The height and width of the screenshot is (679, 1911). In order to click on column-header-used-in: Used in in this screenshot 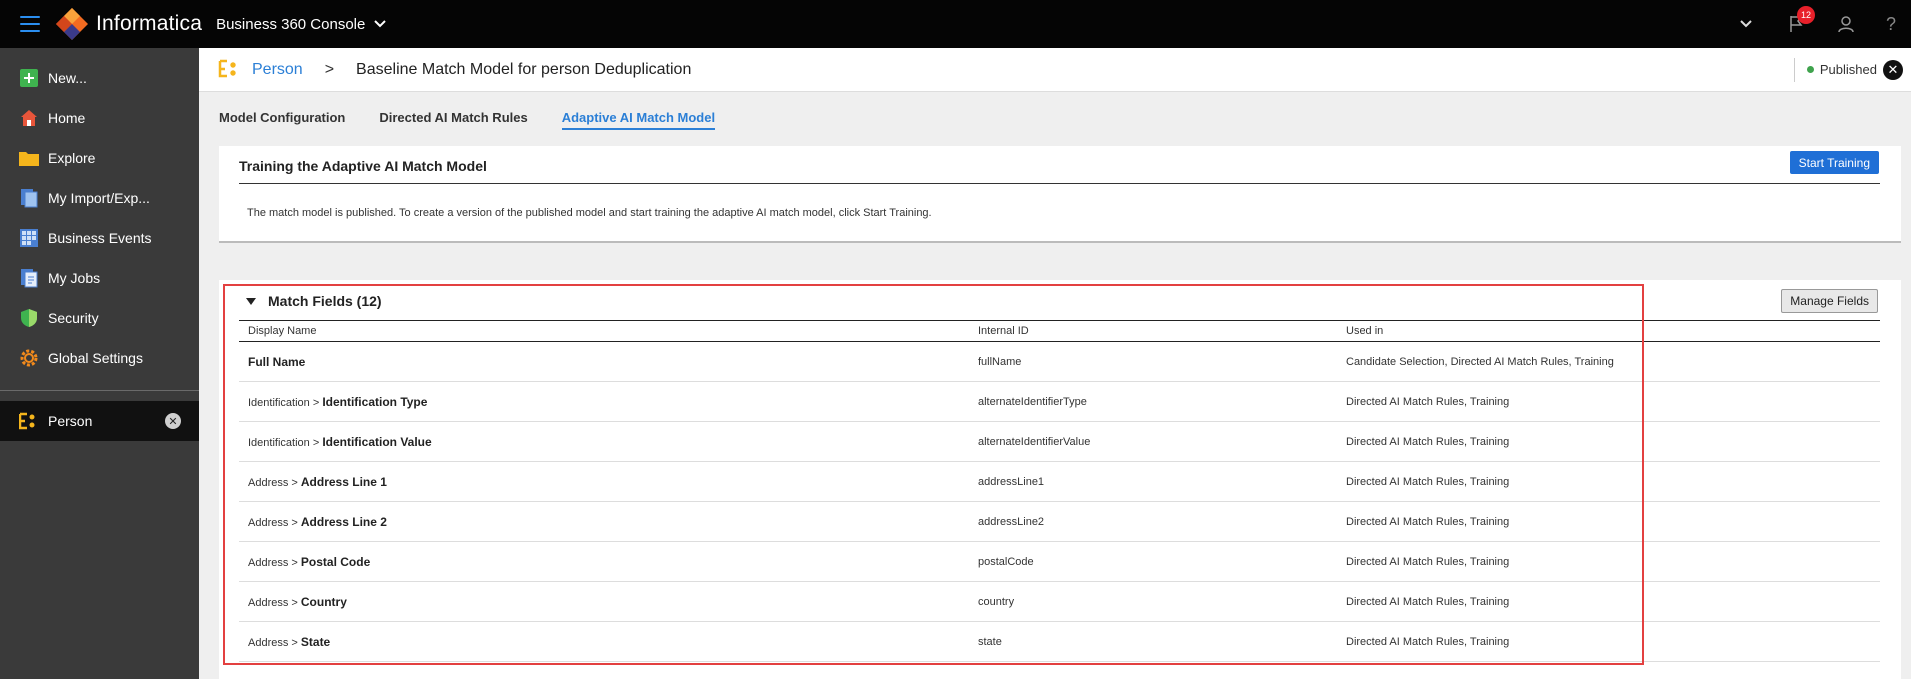, I will do `click(1362, 331)`.